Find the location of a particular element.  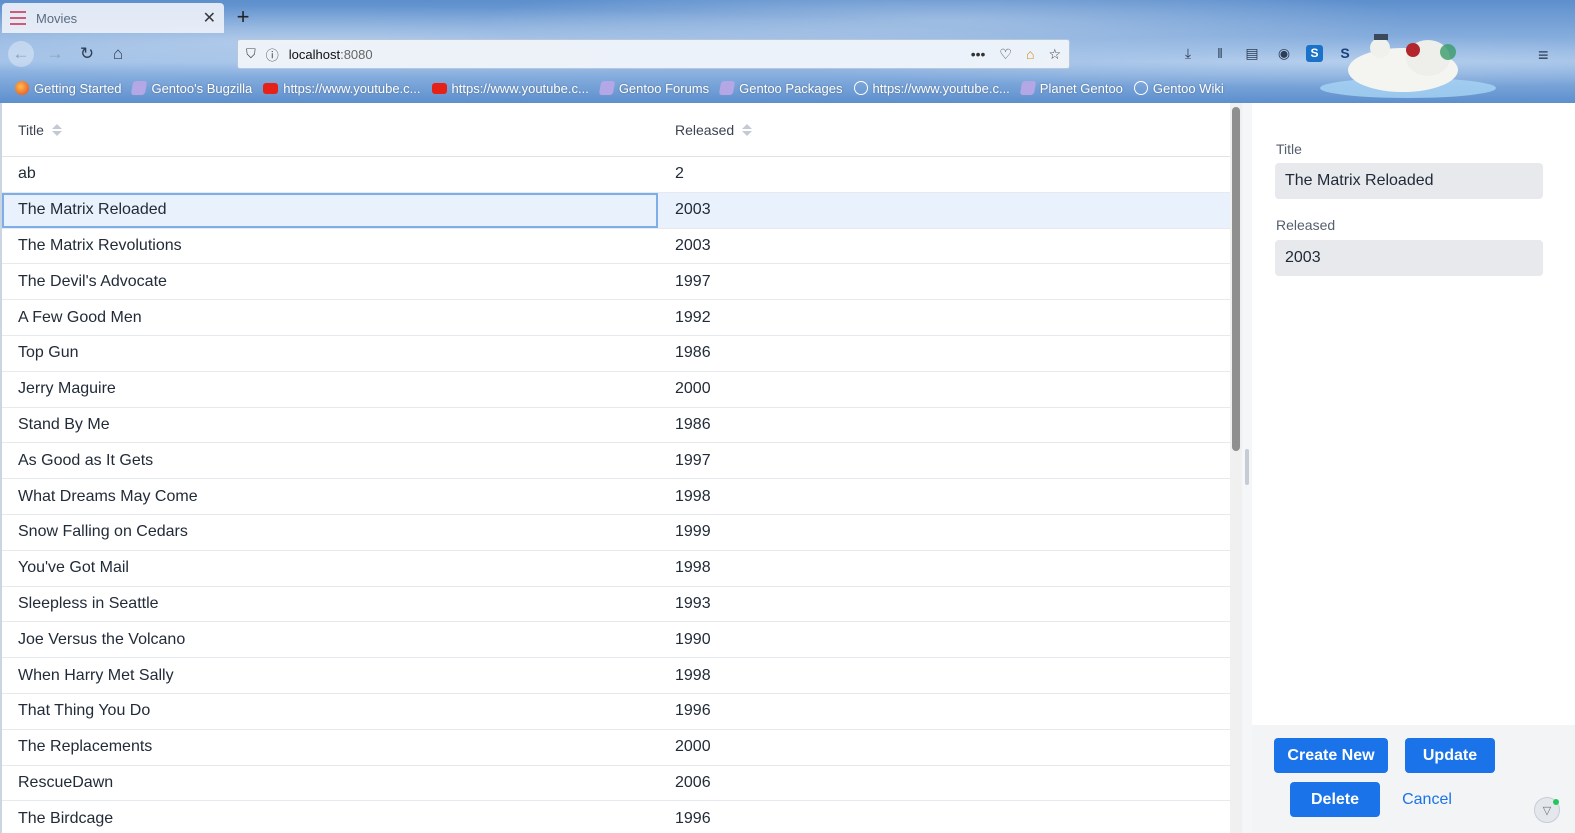

table-row: The Replacements 2000 is located at coordinates (616, 748).